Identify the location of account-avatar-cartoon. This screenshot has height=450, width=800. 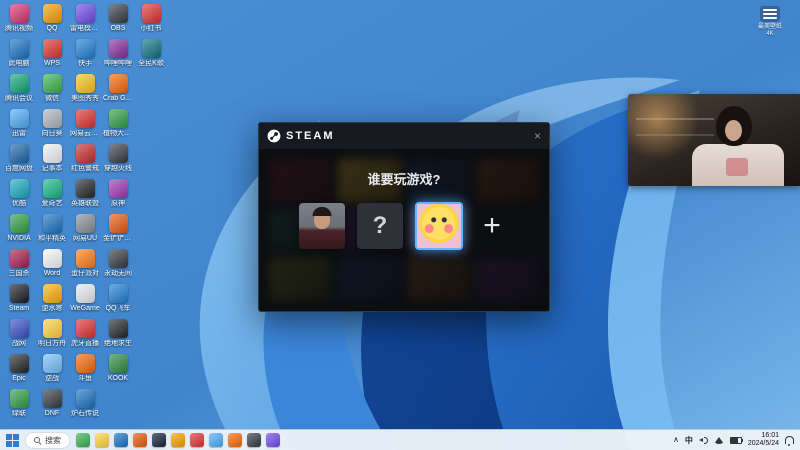
(439, 226).